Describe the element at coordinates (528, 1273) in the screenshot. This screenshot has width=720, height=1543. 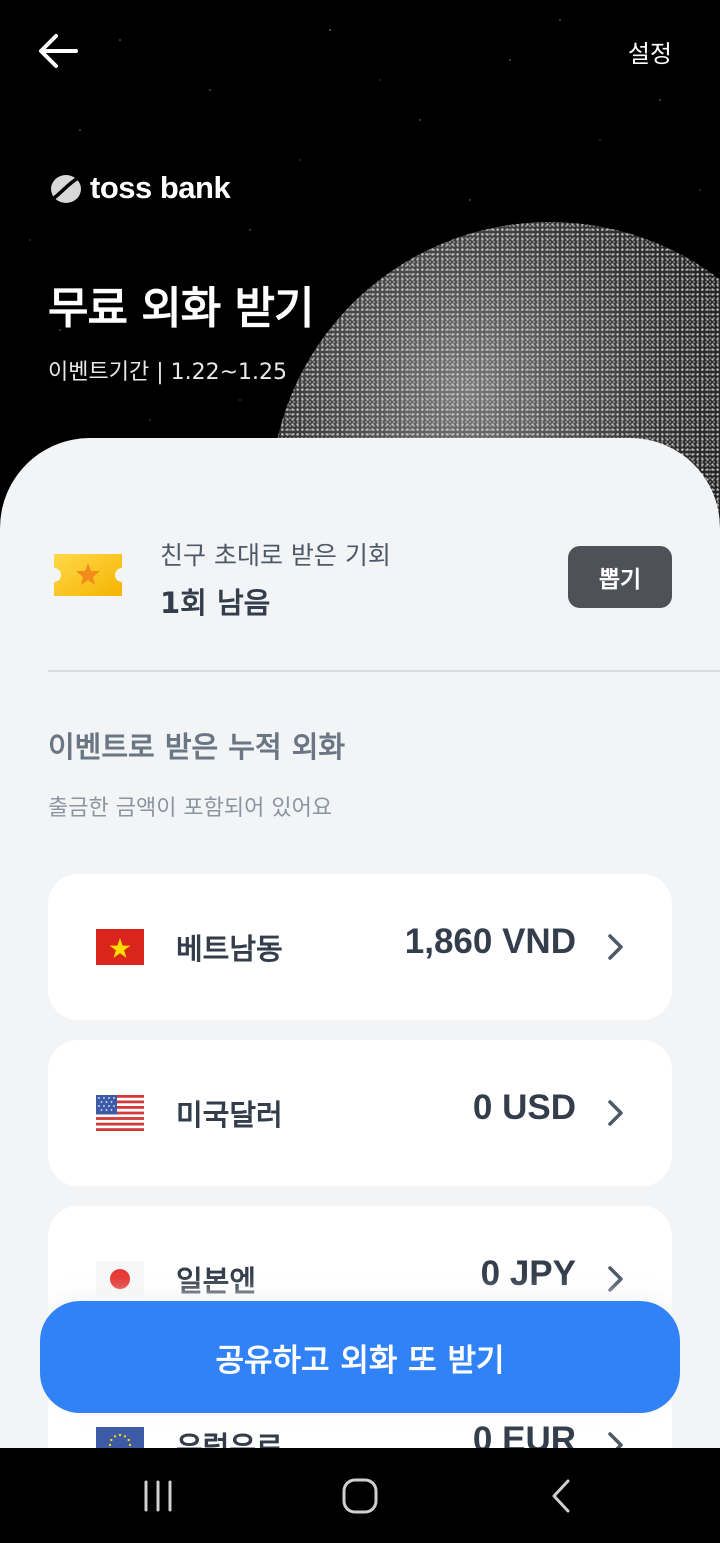
I see `currency-amount: 0 JPY` at that location.